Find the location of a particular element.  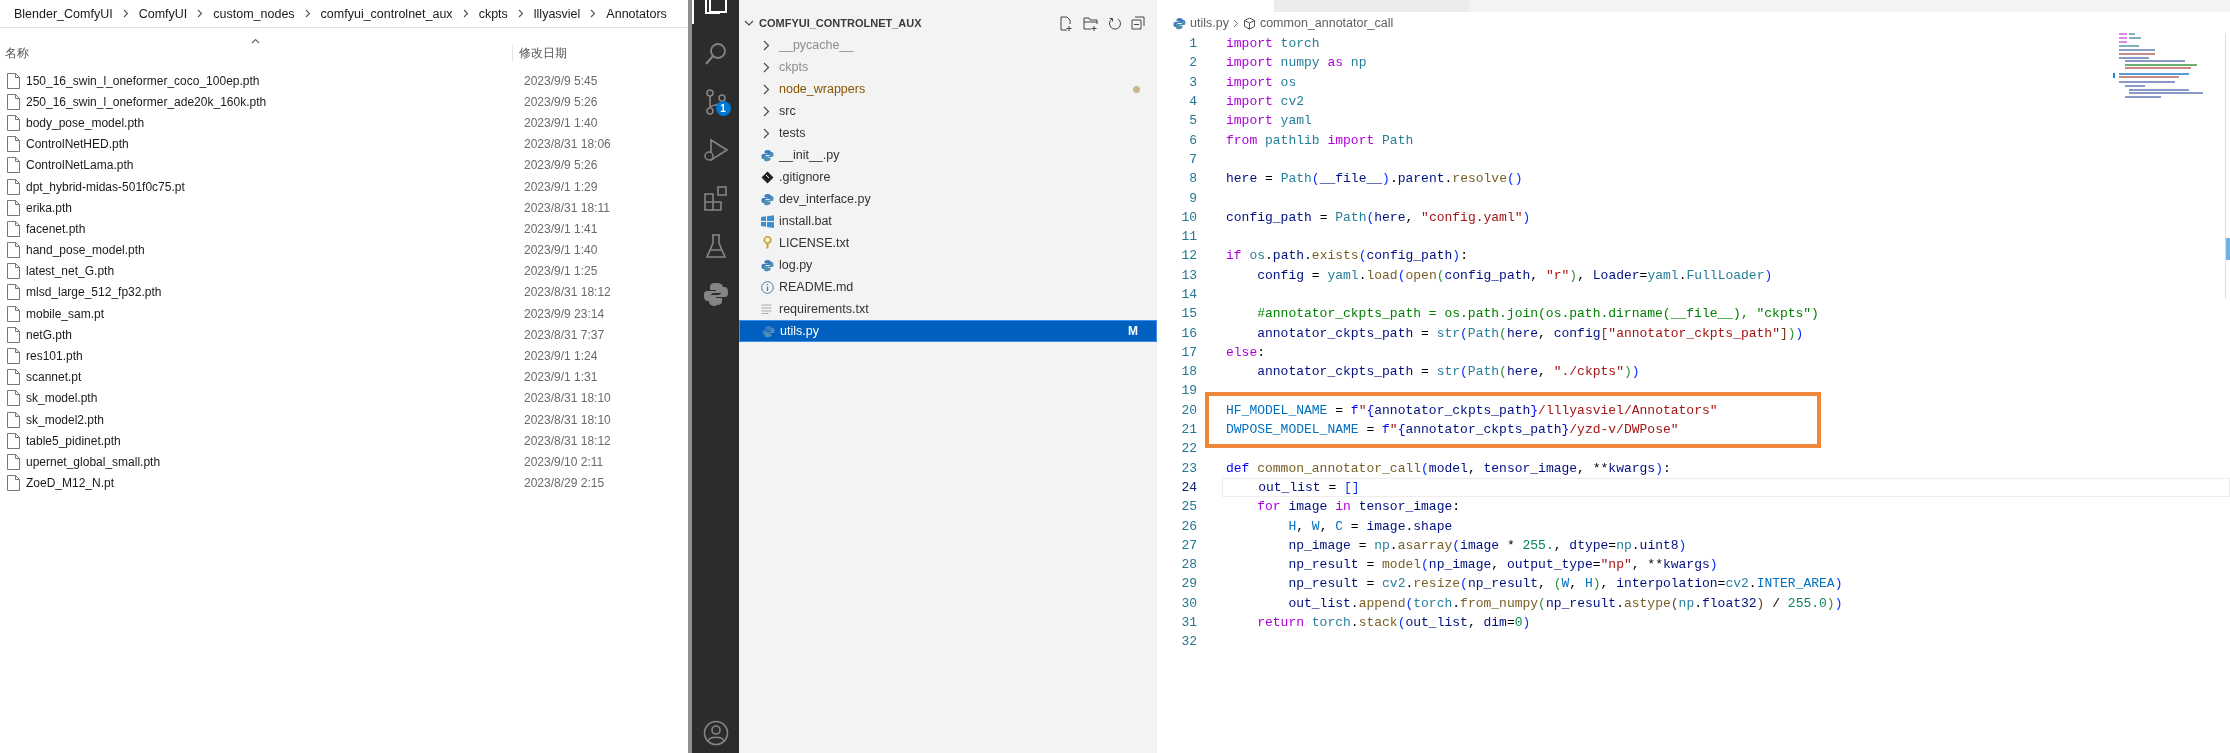

breadcrumb-item: ckpts is located at coordinates (493, 13).